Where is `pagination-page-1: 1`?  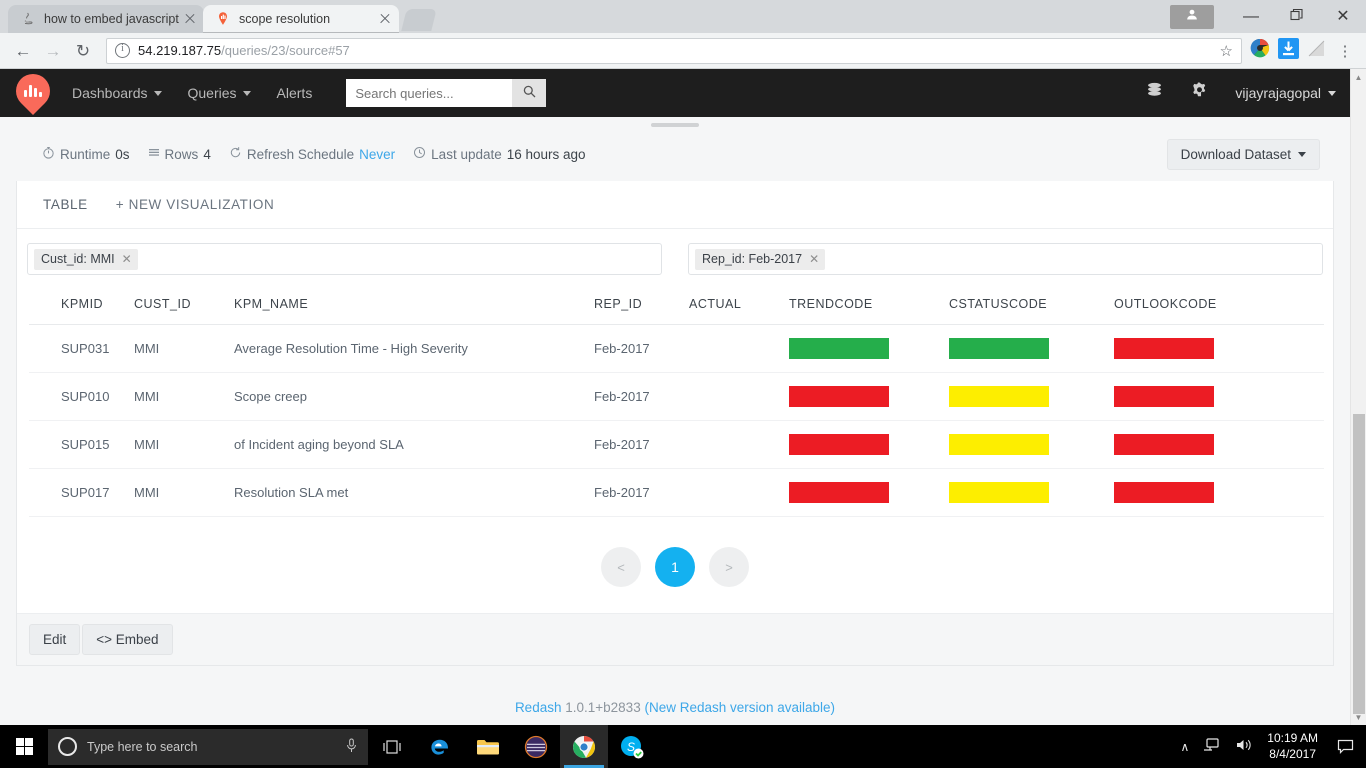
pagination-page-1: 1 is located at coordinates (675, 567).